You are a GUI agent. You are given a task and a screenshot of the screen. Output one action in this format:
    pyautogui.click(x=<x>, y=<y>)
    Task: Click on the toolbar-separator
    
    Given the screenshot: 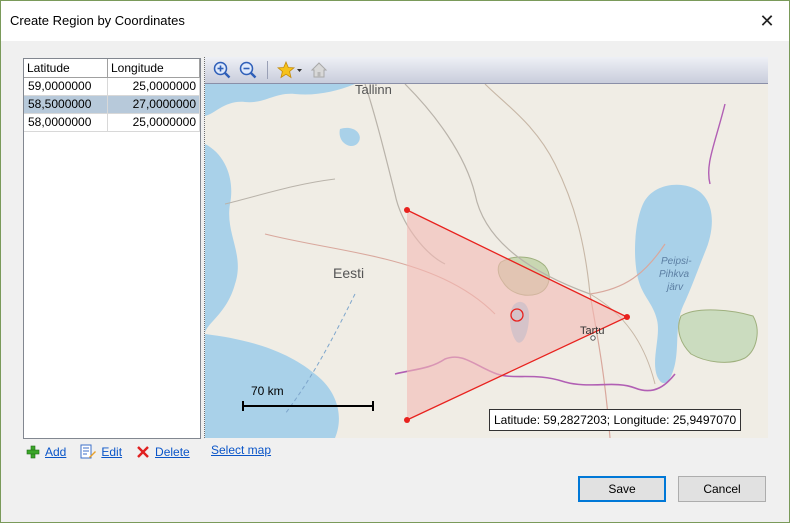 What is the action you would take?
    pyautogui.click(x=267, y=70)
    